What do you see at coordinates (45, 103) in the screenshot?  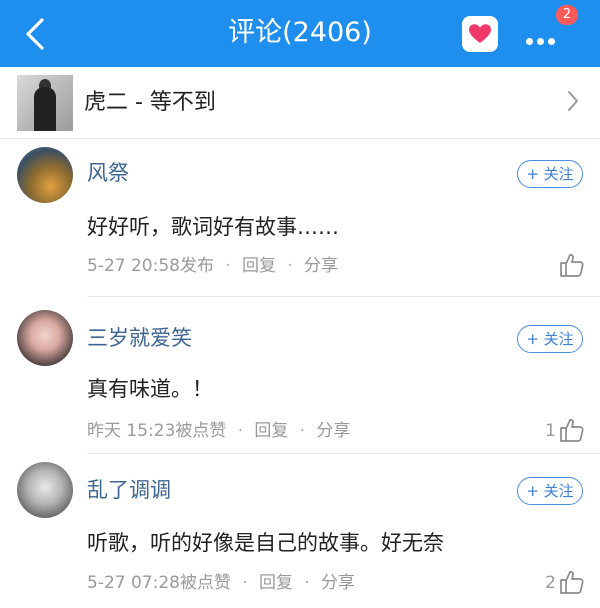 I see `song-cover-image` at bounding box center [45, 103].